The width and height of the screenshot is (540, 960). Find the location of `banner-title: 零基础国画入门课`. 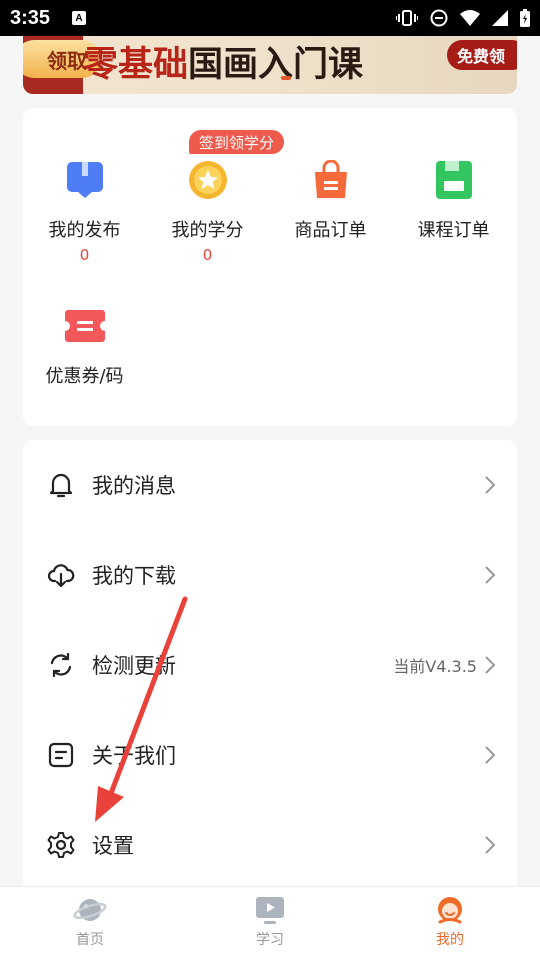

banner-title: 零基础国画入门课 is located at coordinates (223, 61).